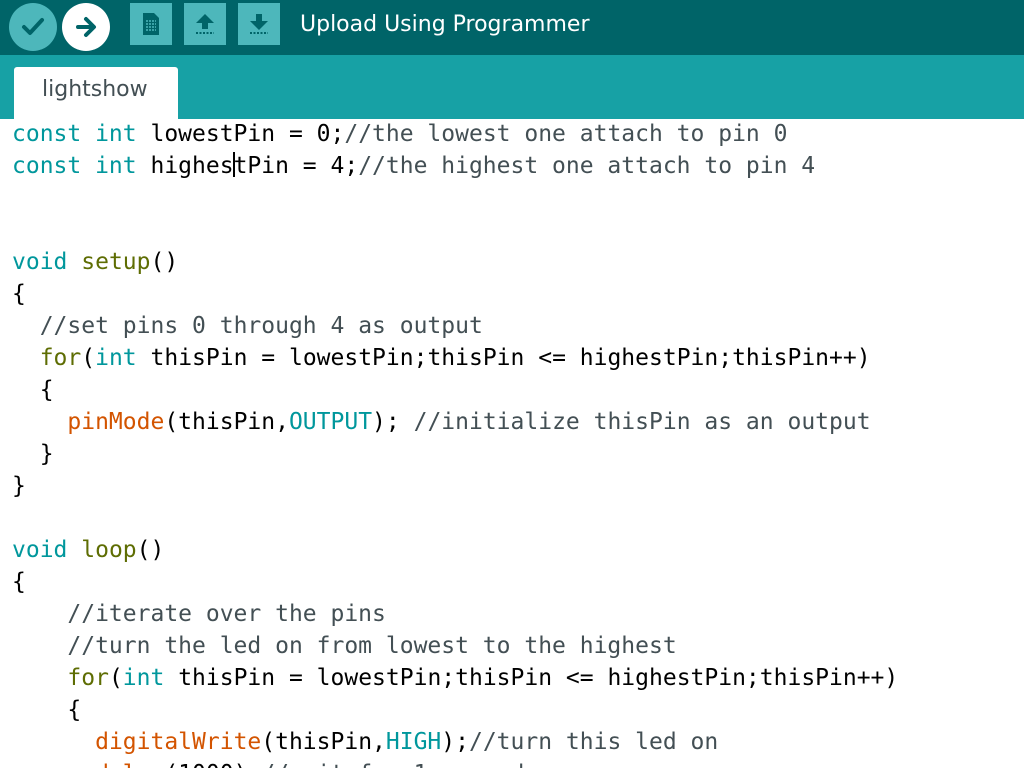 The height and width of the screenshot is (768, 1024). I want to click on code-token: loop, so click(109, 550).